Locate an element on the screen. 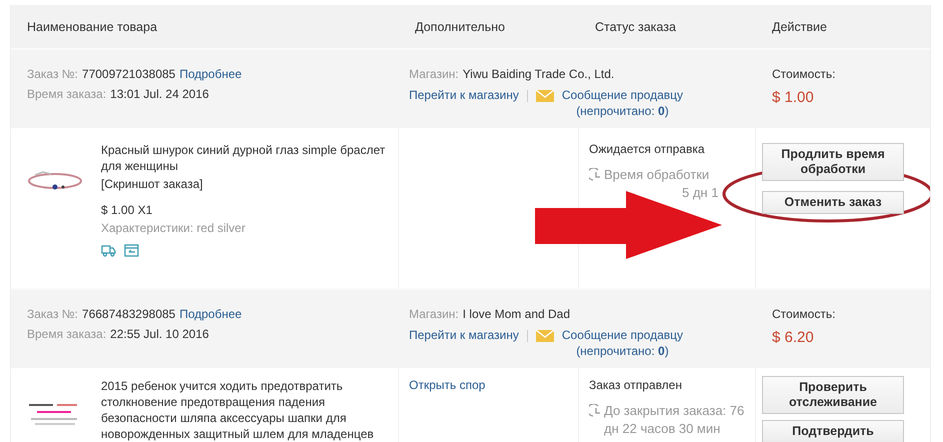  order-time: 22:55 Jul. 10 2016 is located at coordinates (159, 334).